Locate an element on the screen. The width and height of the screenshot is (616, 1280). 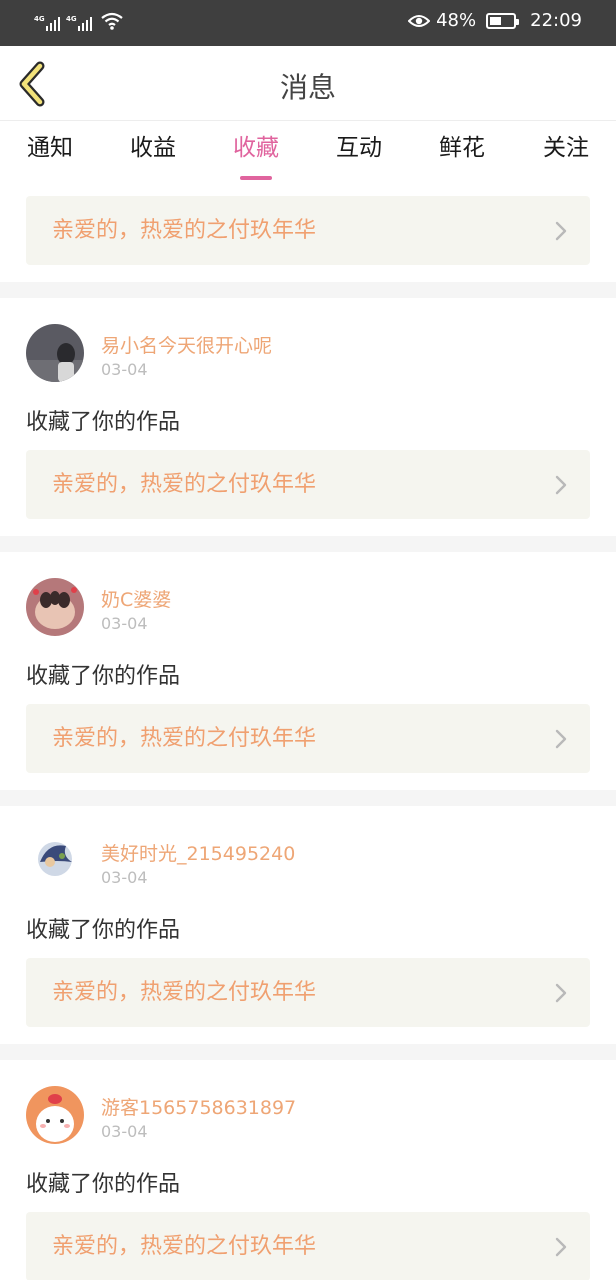
tab-label: 互动 is located at coordinates (359, 148).